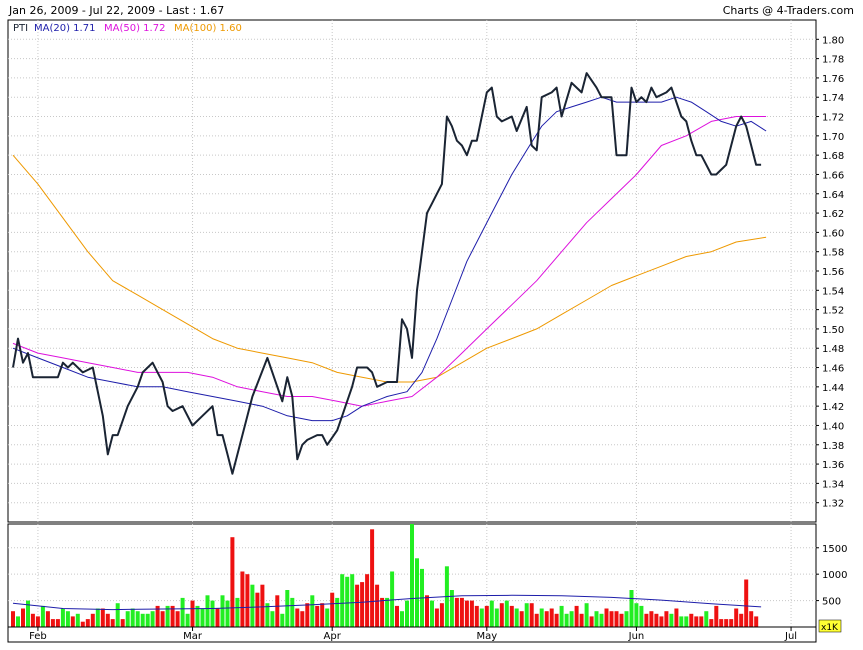 This screenshot has width=863, height=650. What do you see at coordinates (833, 40) in the screenshot?
I see `price-tick-label: 1.80` at bounding box center [833, 40].